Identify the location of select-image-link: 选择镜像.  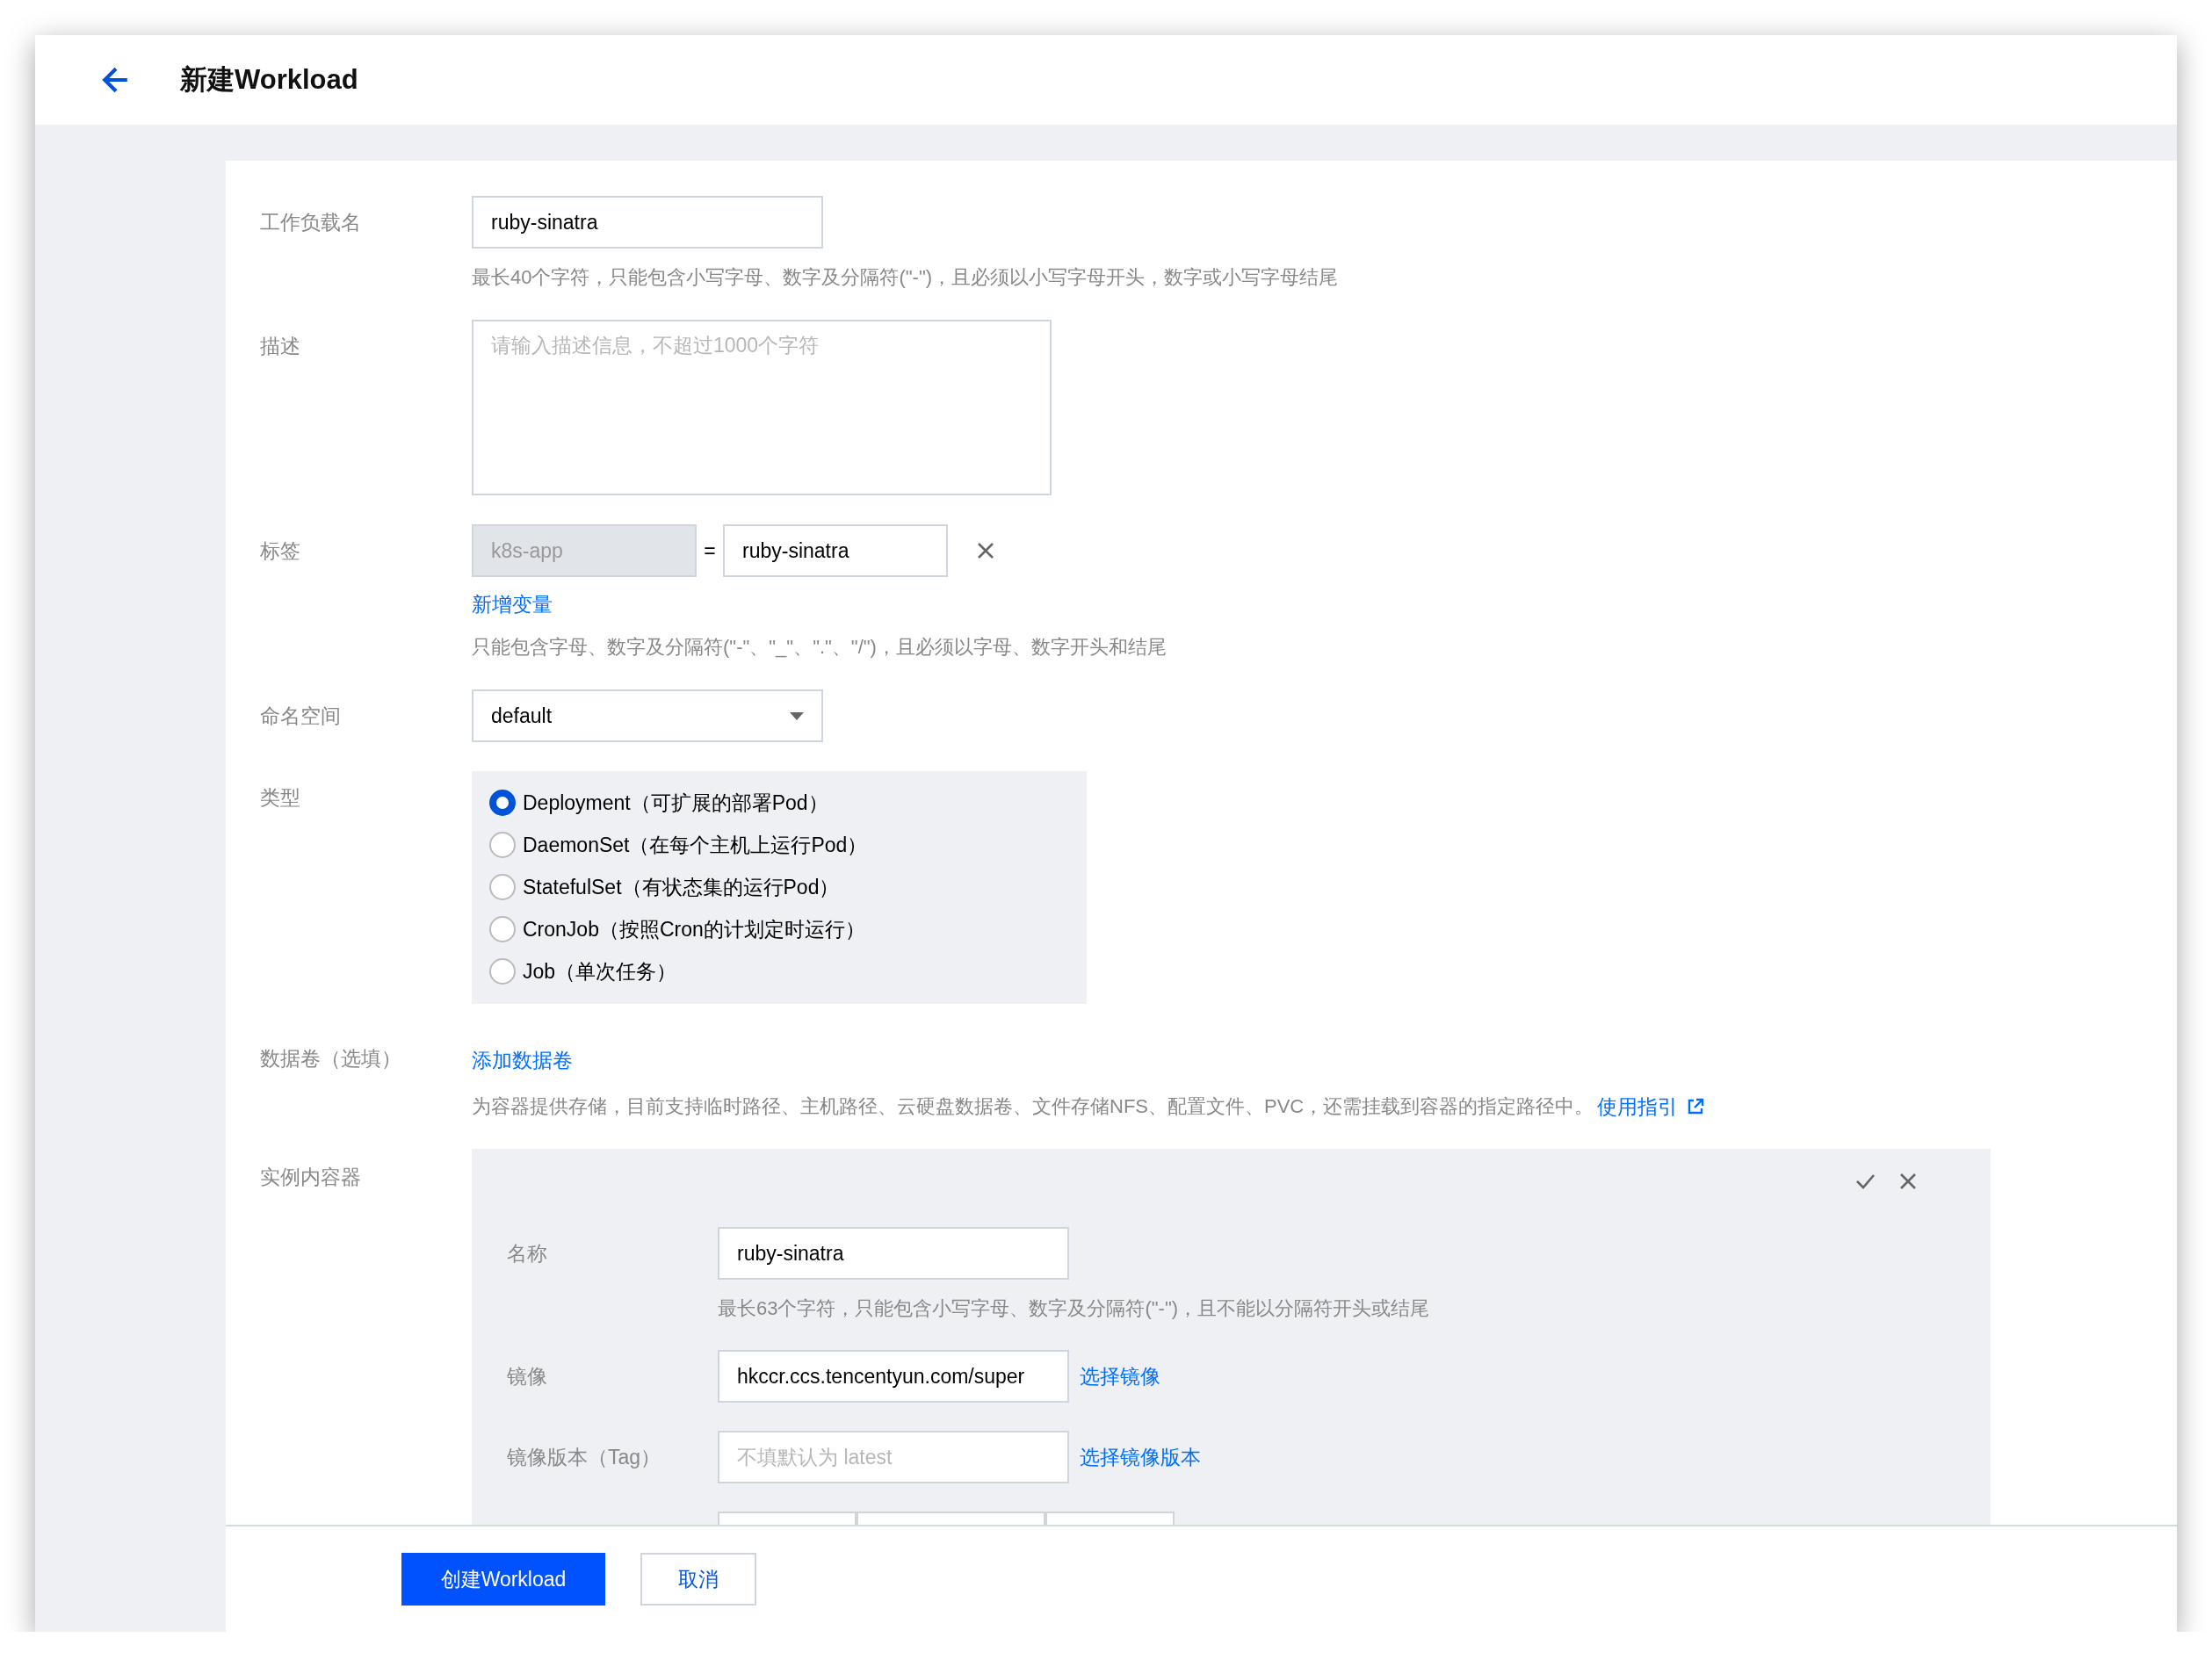
(1120, 1376).